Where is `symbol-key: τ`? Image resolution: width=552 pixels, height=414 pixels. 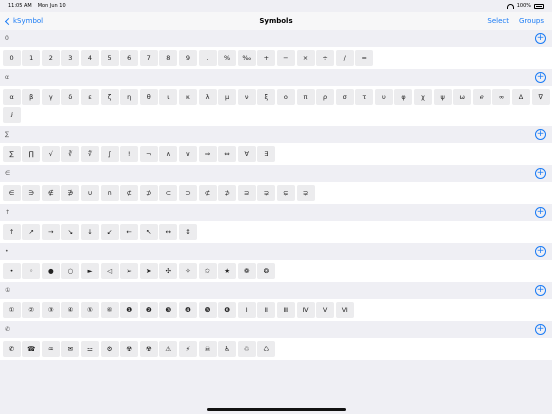
symbol-key: τ is located at coordinates (364, 97).